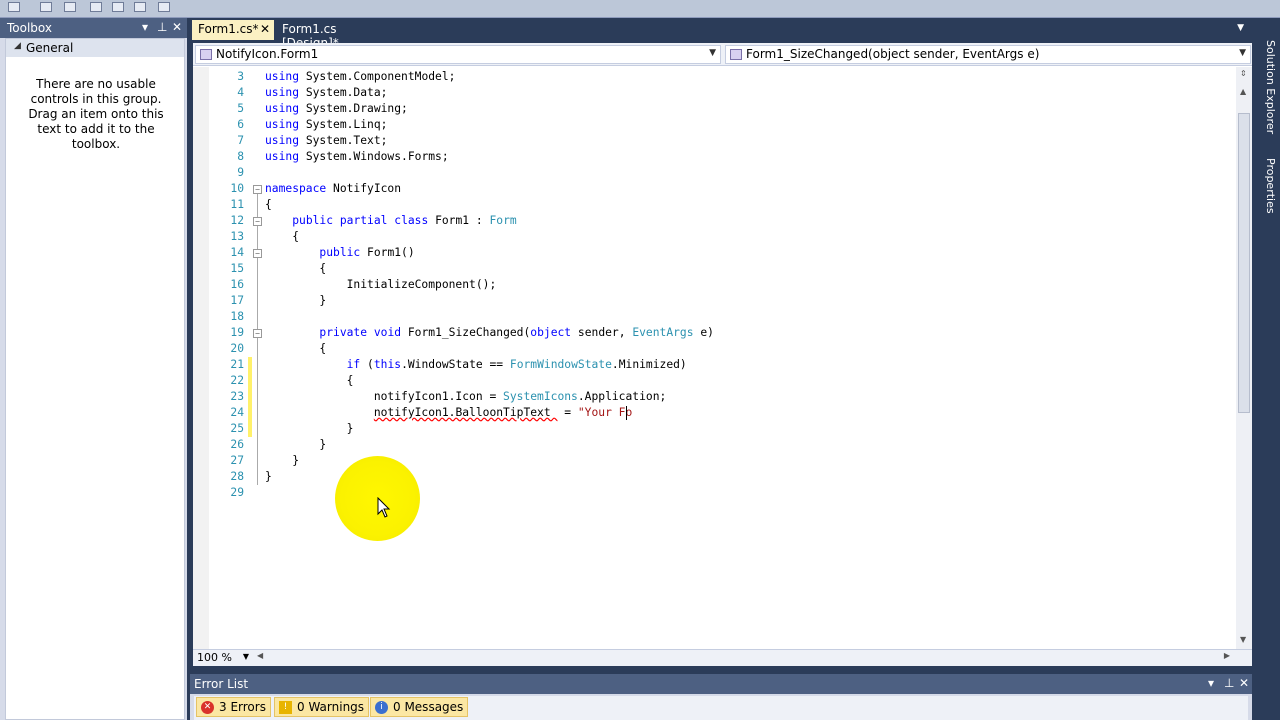 The image size is (1280, 720). What do you see at coordinates (1243, 73) in the screenshot?
I see `split-icon: ⇕` at bounding box center [1243, 73].